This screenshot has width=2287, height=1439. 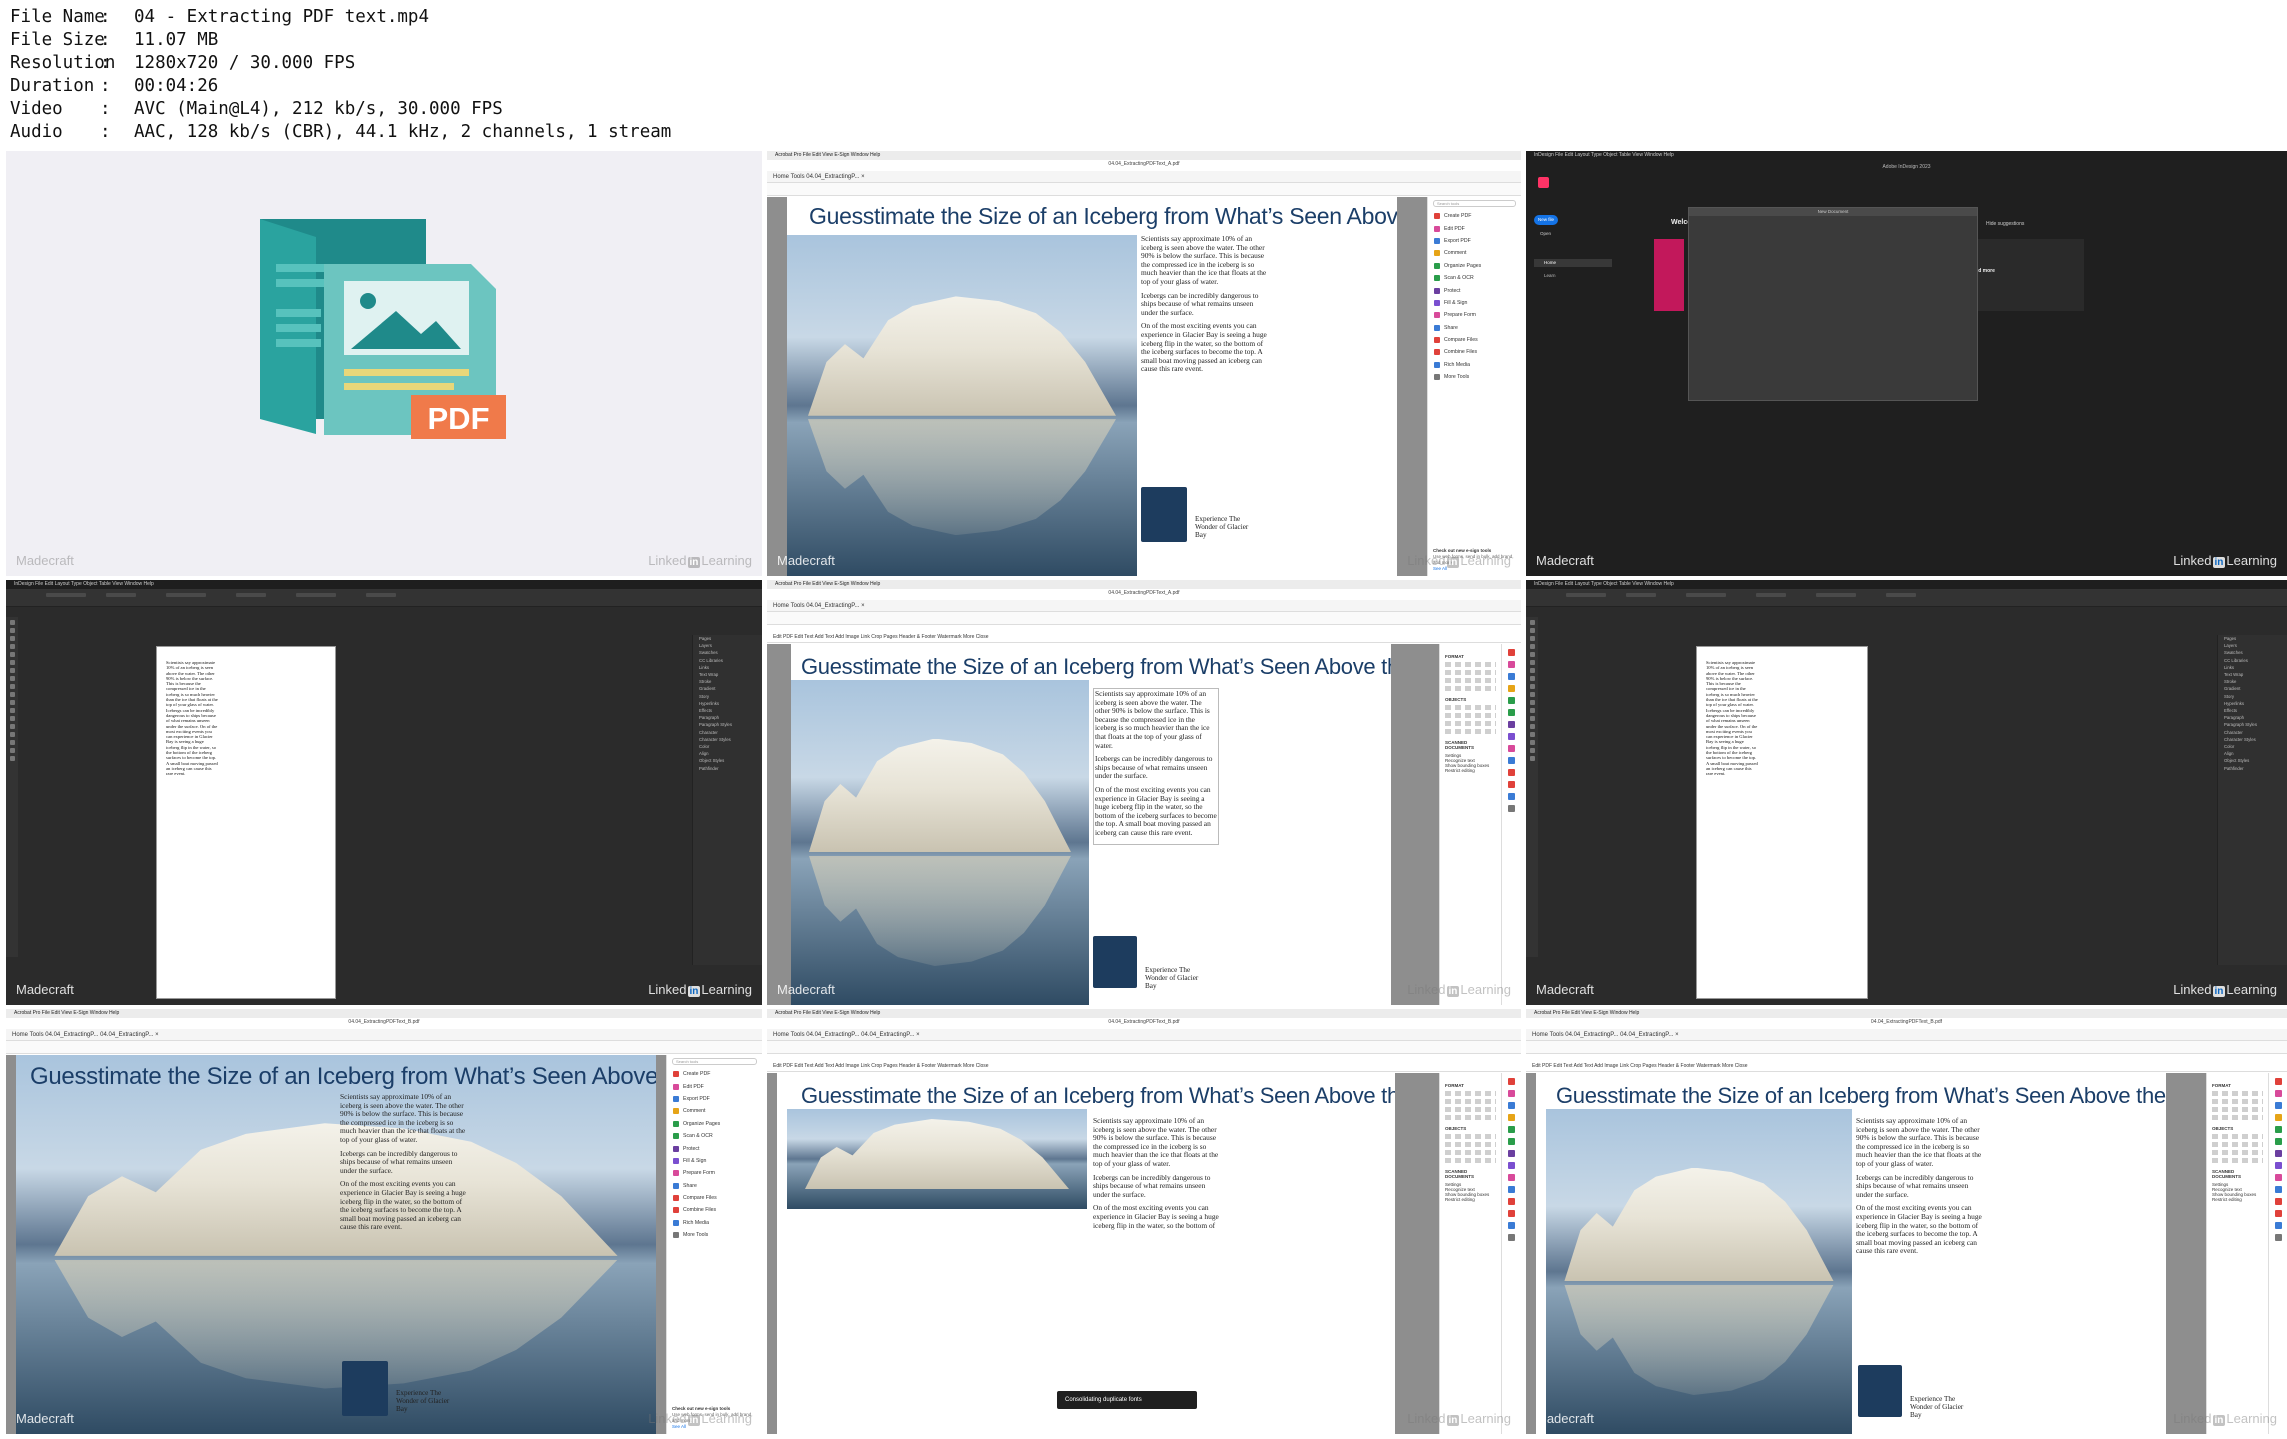 What do you see at coordinates (1573, 263) in the screenshot?
I see `nav-home: Home` at bounding box center [1573, 263].